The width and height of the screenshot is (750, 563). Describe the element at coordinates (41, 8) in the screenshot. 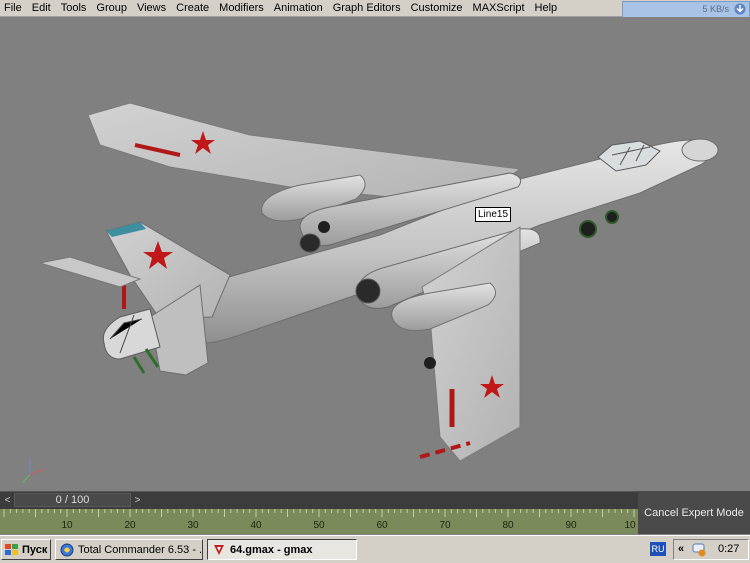

I see `menu-edit: Edit` at that location.